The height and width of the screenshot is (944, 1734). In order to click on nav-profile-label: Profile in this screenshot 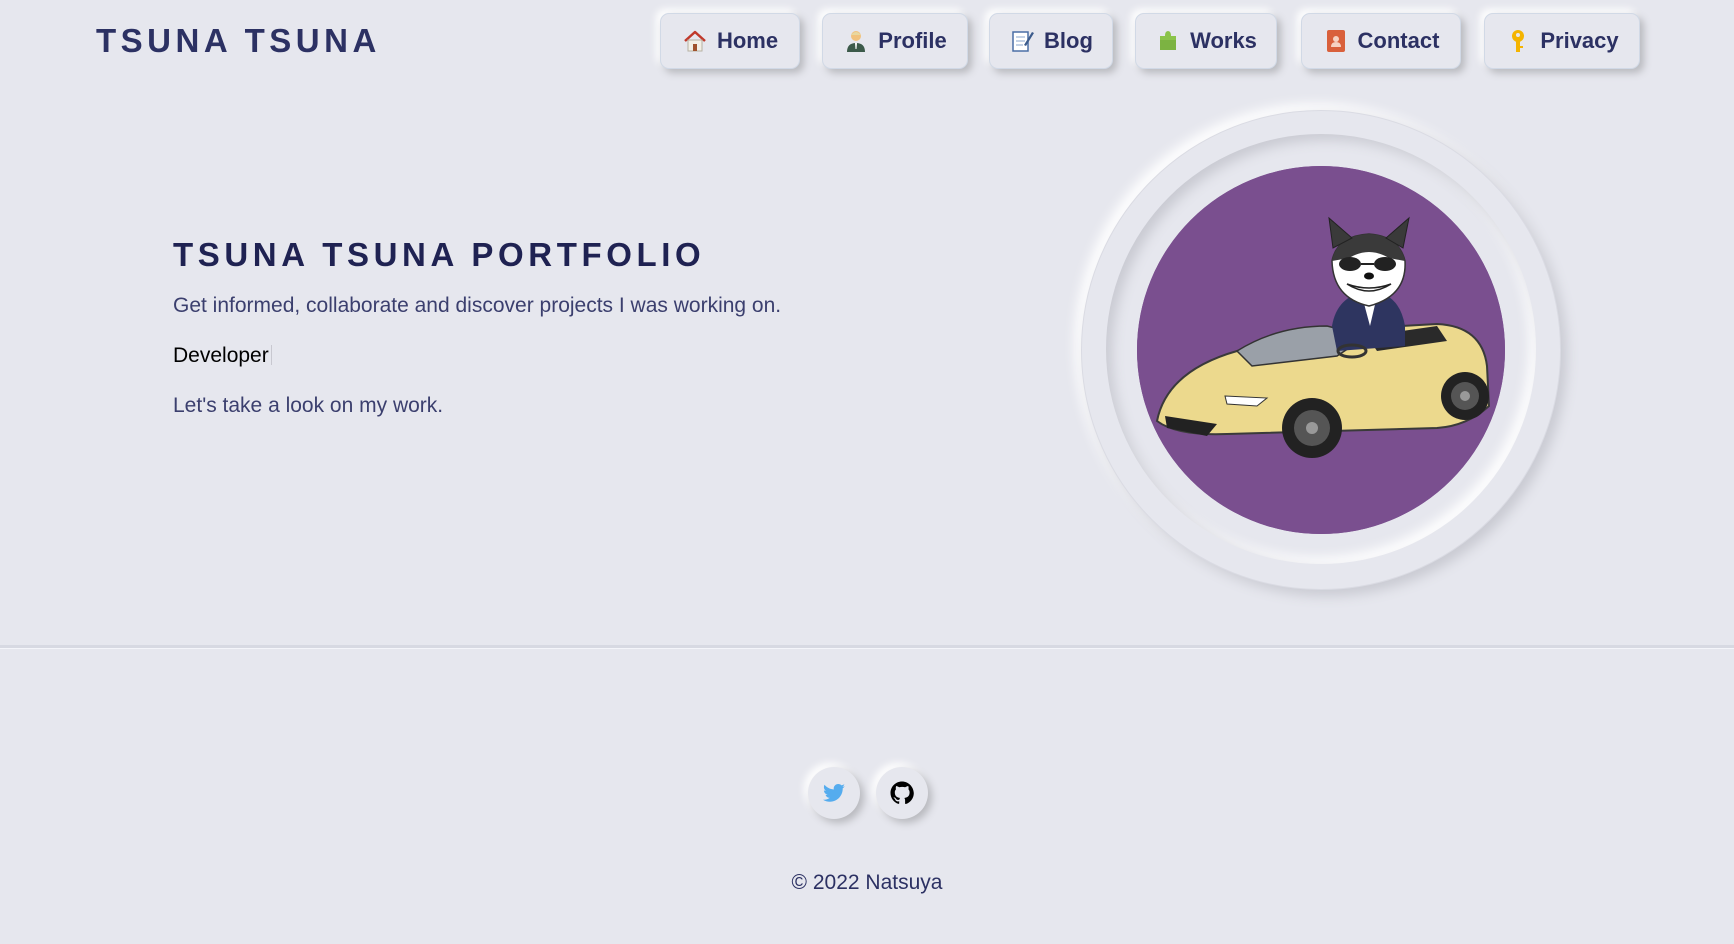, I will do `click(912, 40)`.